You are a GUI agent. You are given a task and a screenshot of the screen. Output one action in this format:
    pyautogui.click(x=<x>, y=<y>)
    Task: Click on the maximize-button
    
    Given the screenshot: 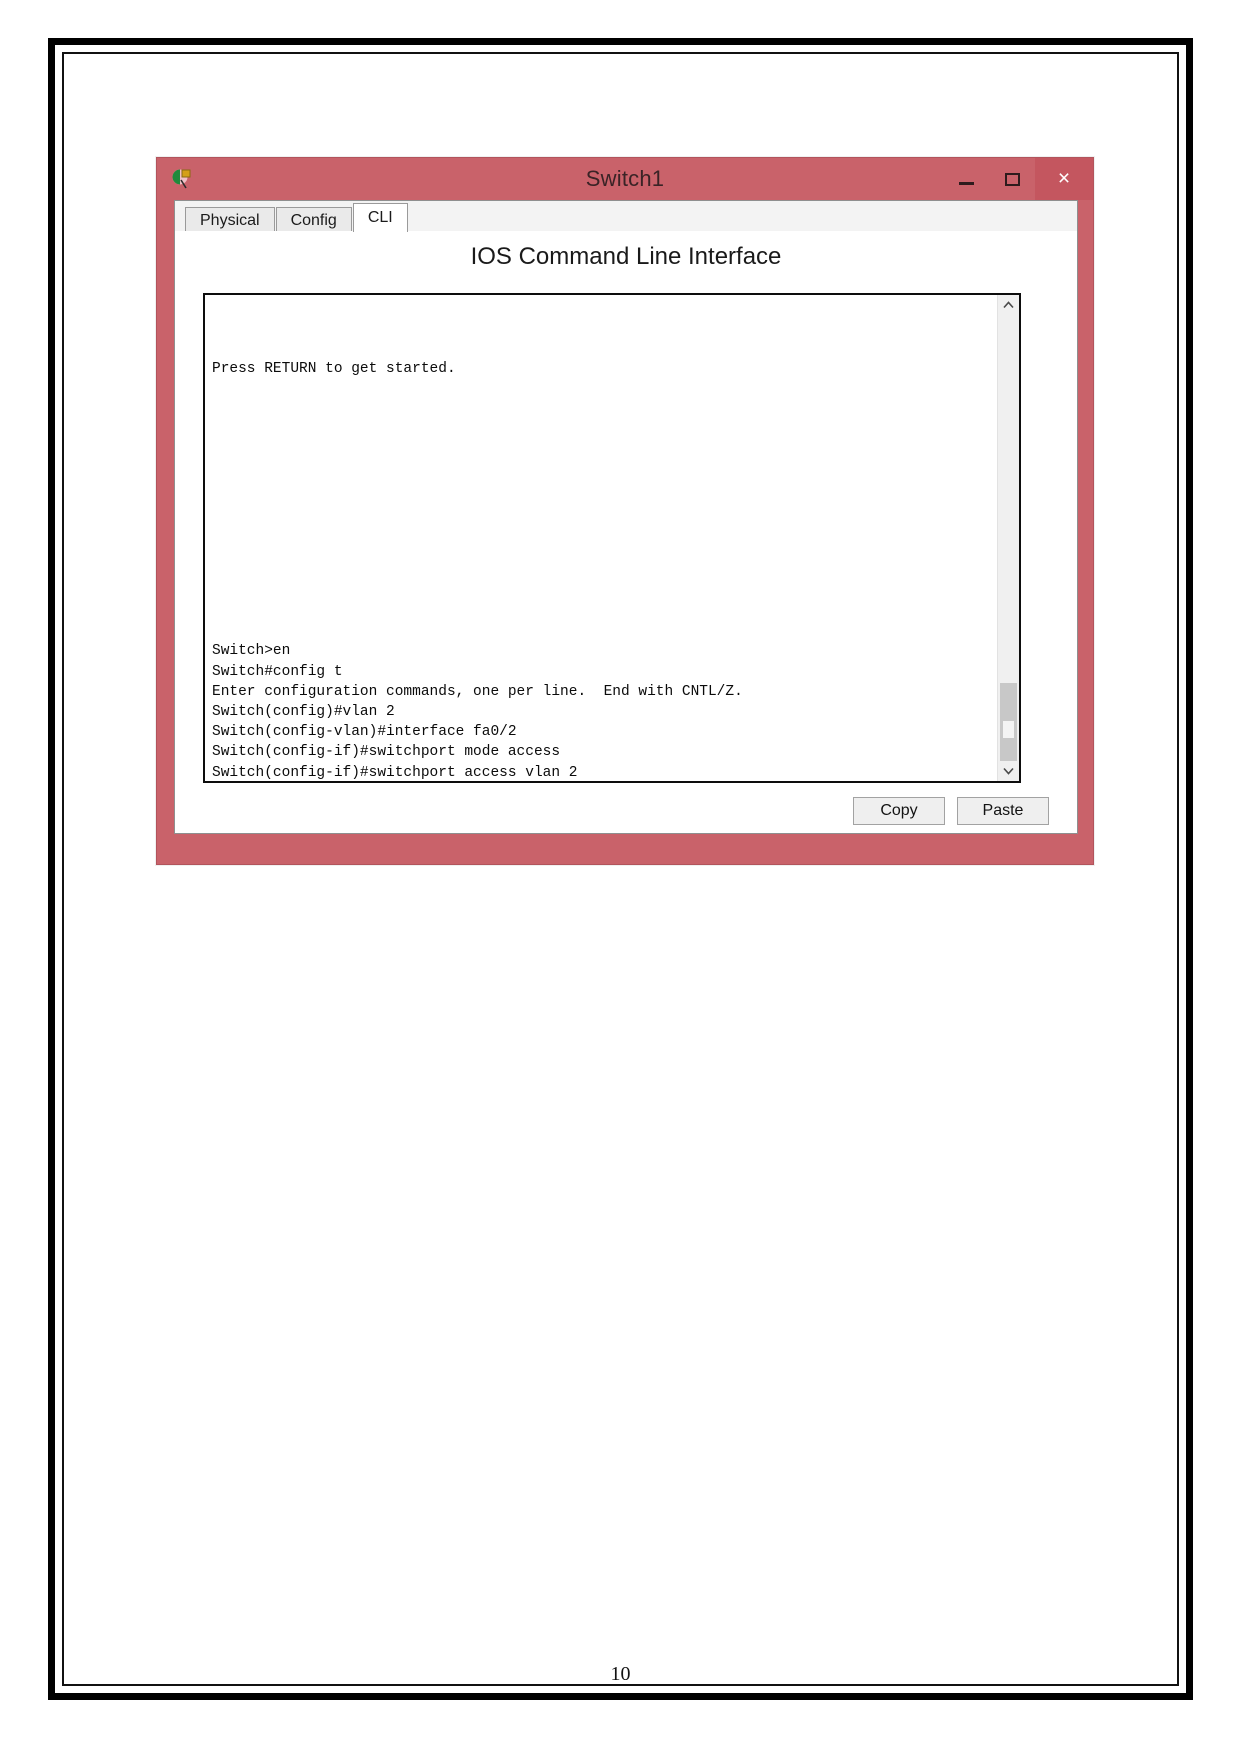 What is the action you would take?
    pyautogui.click(x=1012, y=179)
    